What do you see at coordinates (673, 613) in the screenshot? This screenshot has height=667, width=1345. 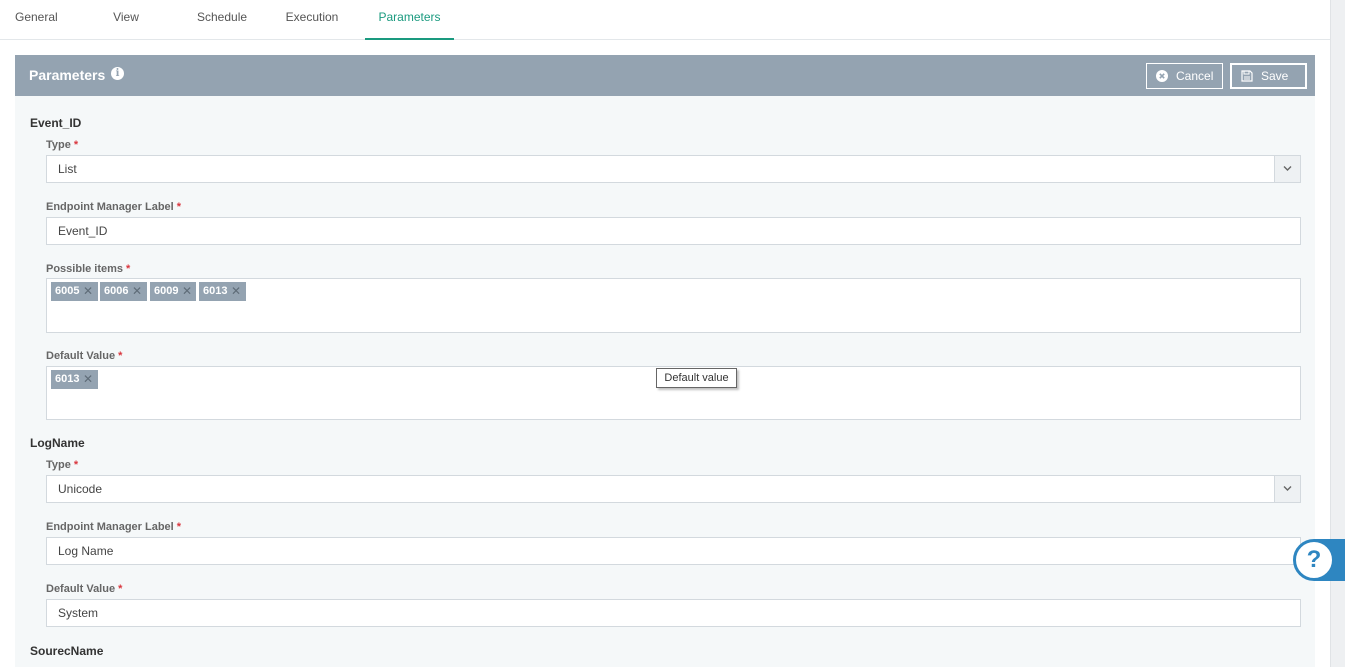 I see `logname-default-value-input: System` at bounding box center [673, 613].